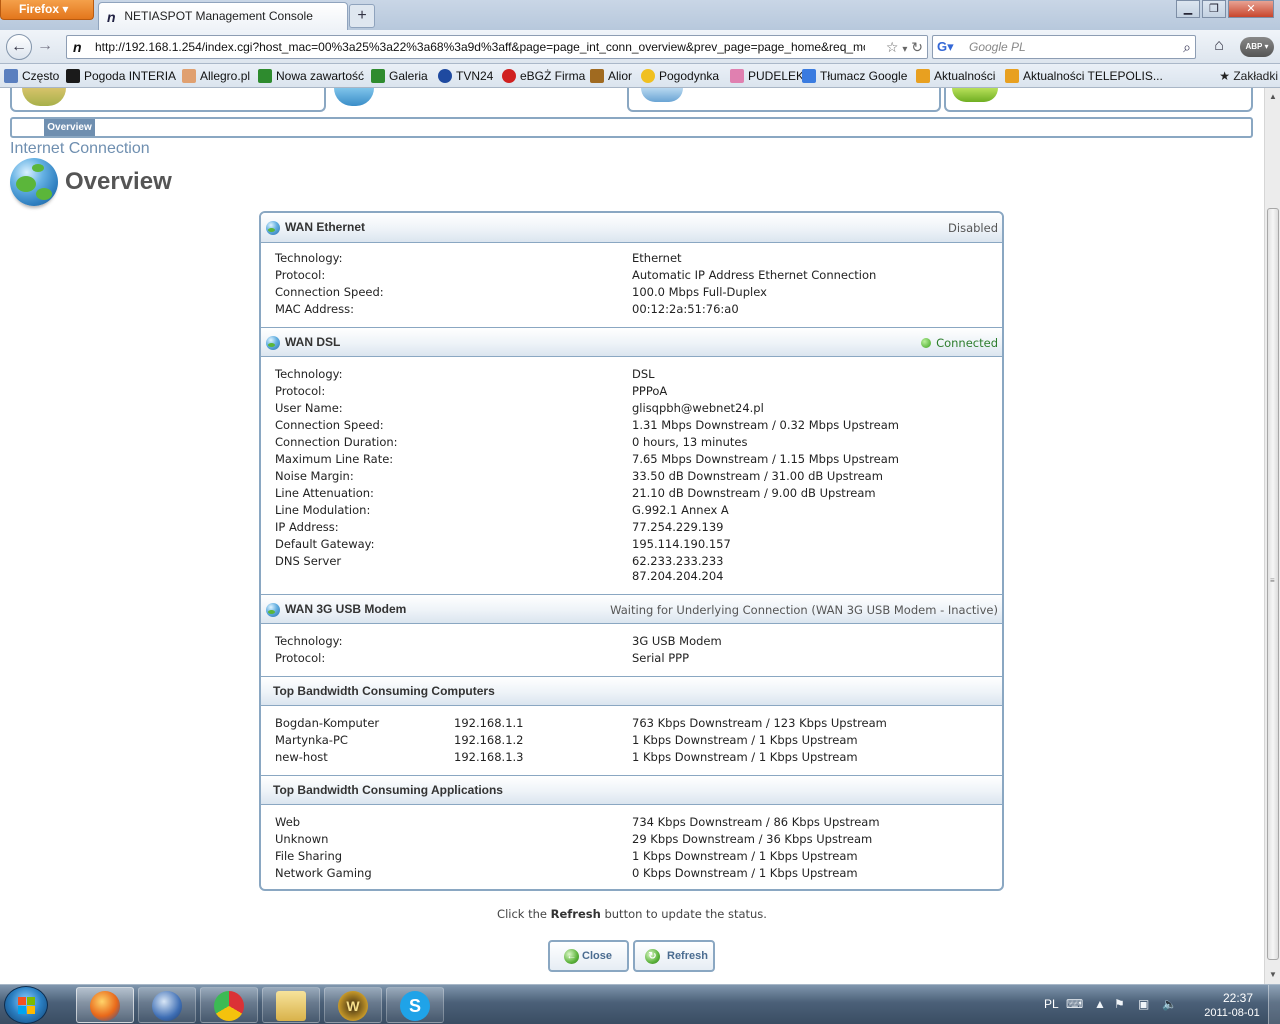 This screenshot has width=1280, height=1024. What do you see at coordinates (904, 49) in the screenshot?
I see `history-dropdown-icon: ▾` at bounding box center [904, 49].